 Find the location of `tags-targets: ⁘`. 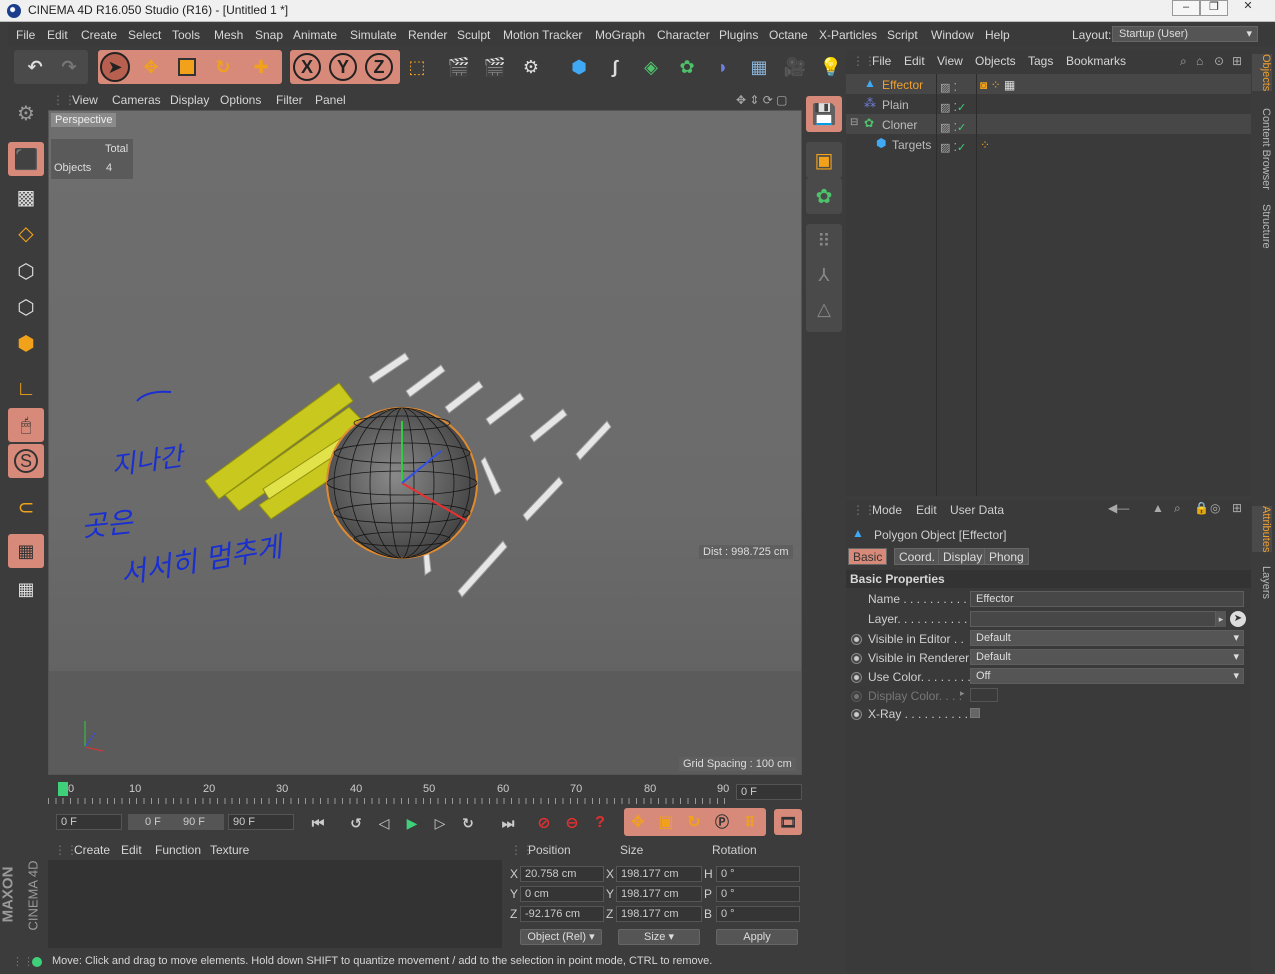

tags-targets: ⁘ is located at coordinates (990, 146).